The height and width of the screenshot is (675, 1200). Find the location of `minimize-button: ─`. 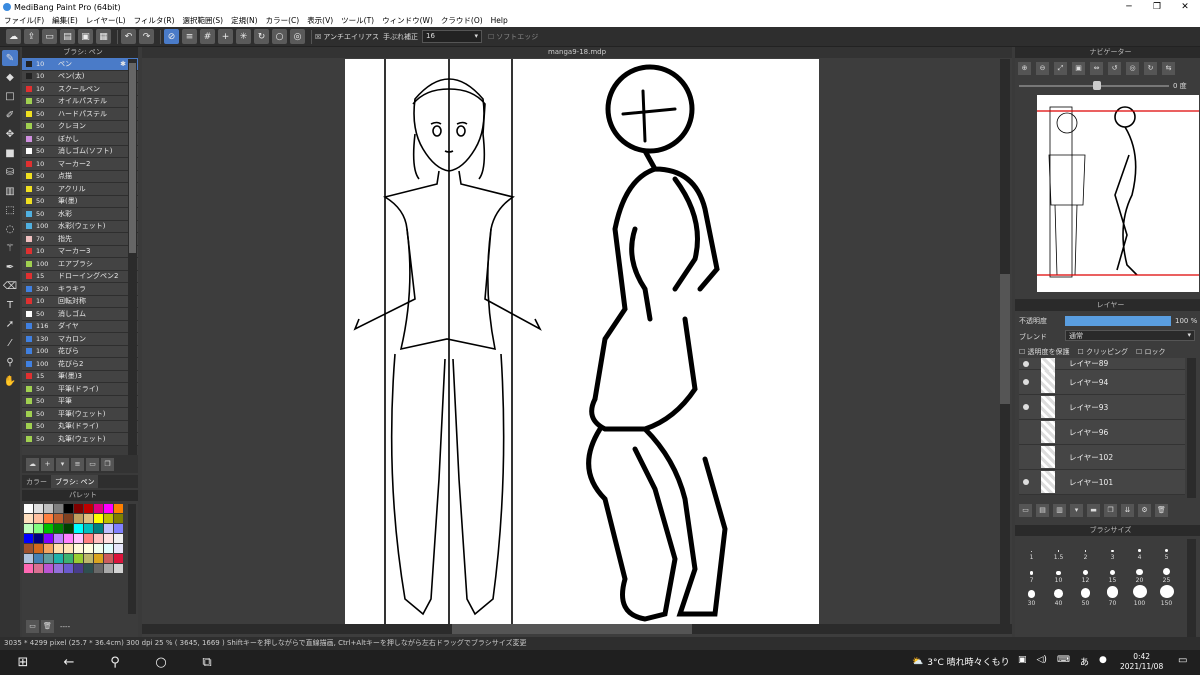

minimize-button: ─ is located at coordinates (1129, 7).